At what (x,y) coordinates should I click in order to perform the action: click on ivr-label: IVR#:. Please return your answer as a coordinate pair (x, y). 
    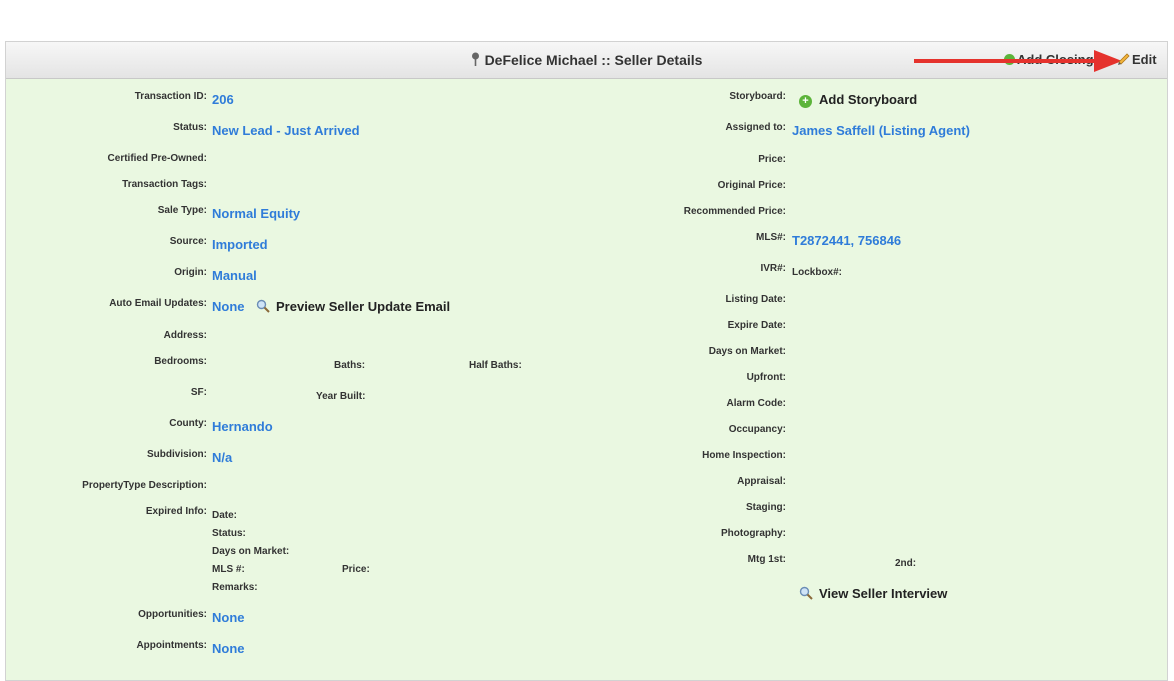
    Looking at the image, I should click on (773, 268).